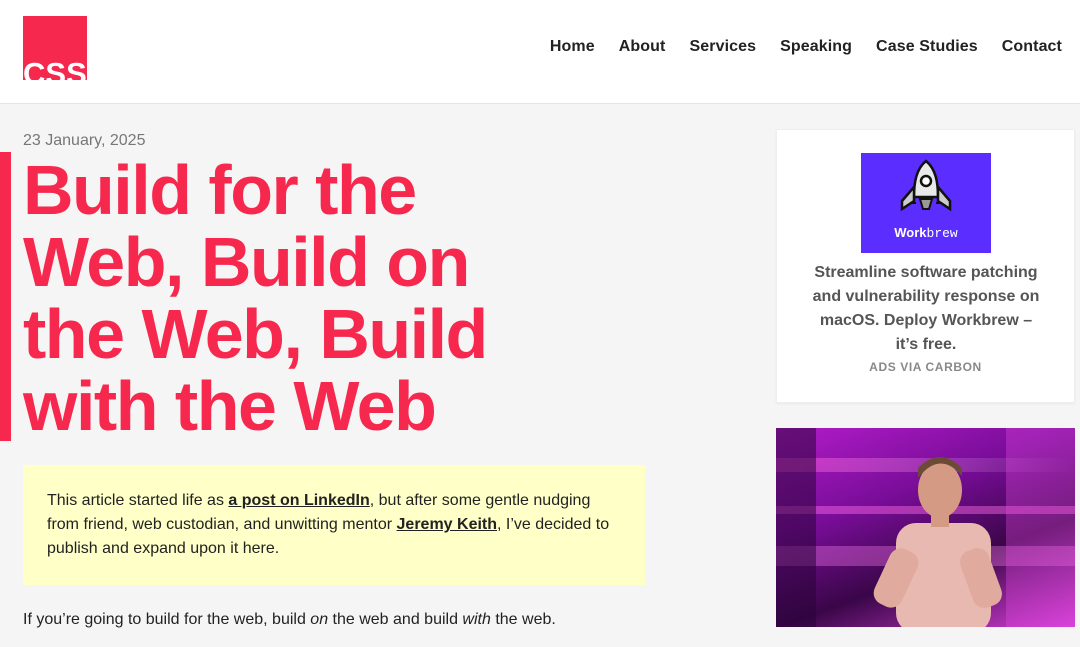 This screenshot has height=647, width=1080. Describe the element at coordinates (476, 619) in the screenshot. I see `intro-emphasis-with: with` at that location.